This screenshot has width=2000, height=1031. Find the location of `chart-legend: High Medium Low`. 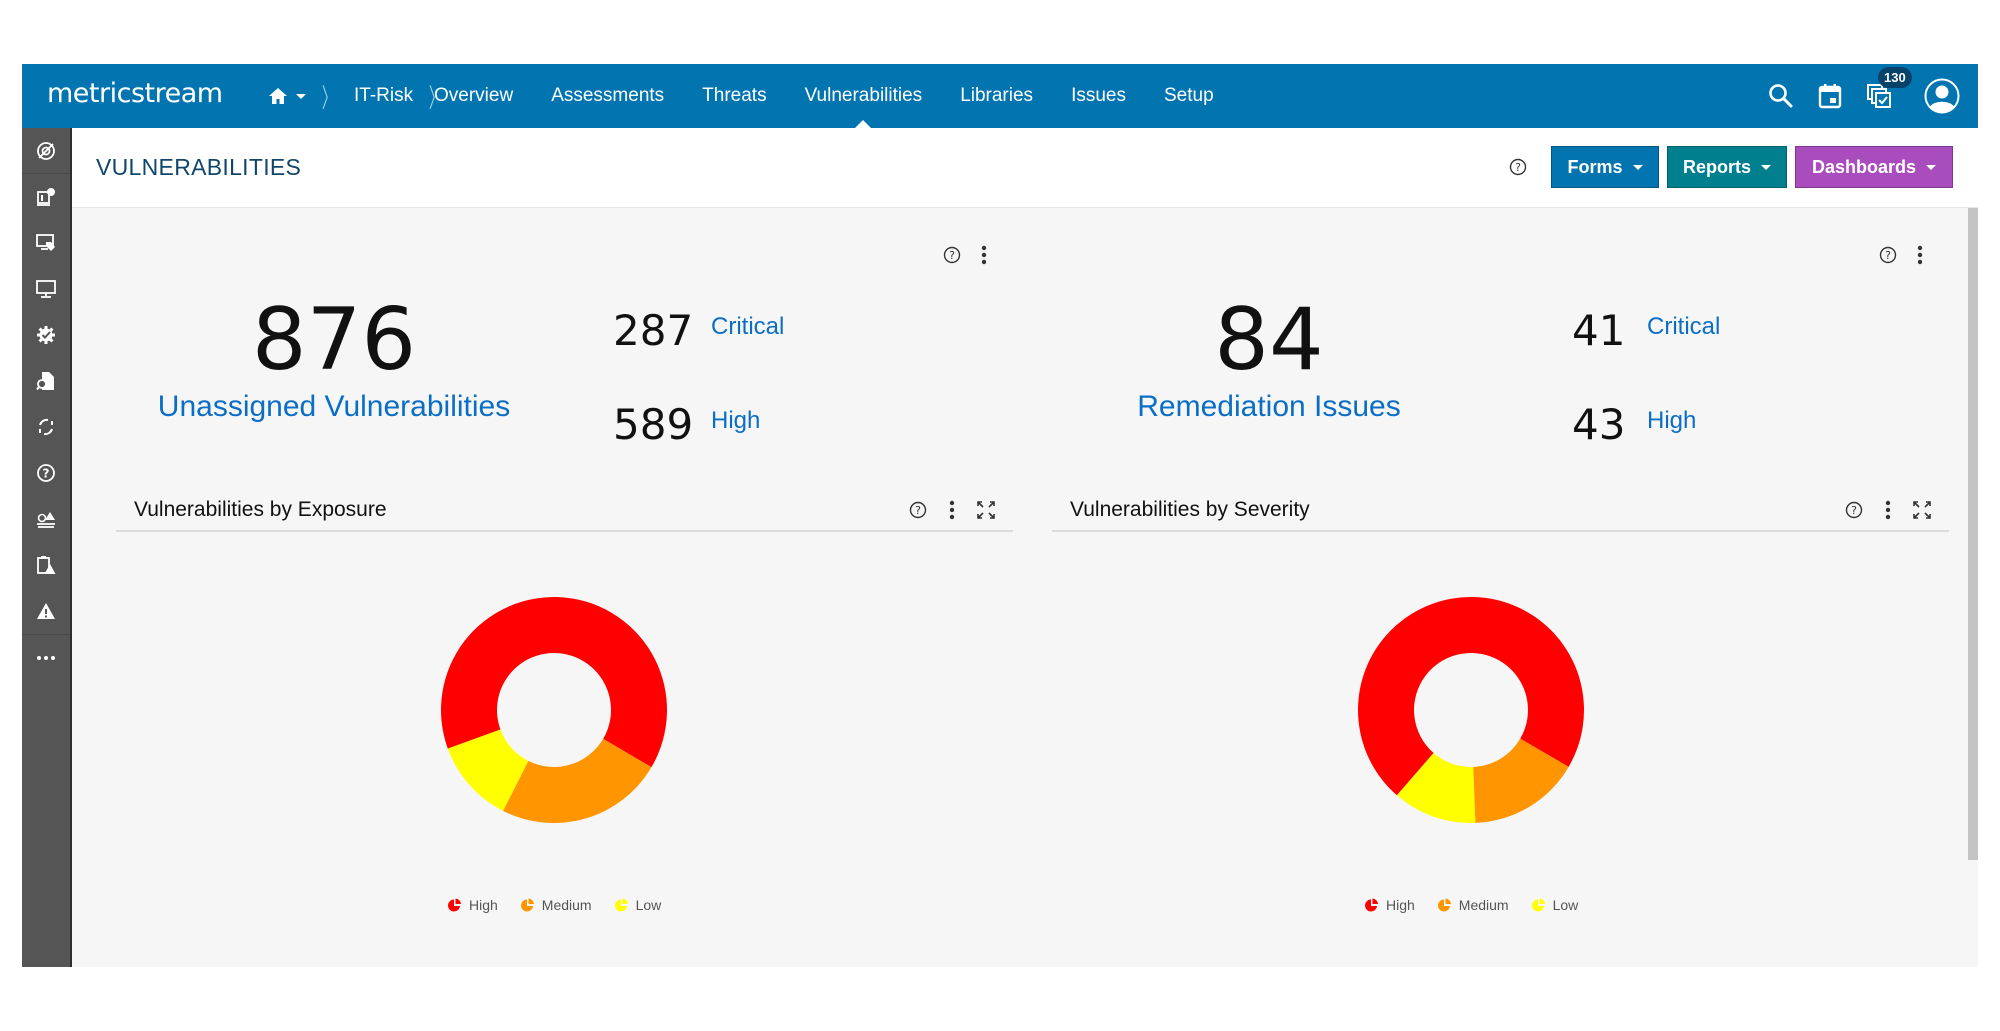

chart-legend: High Medium Low is located at coordinates (565, 905).